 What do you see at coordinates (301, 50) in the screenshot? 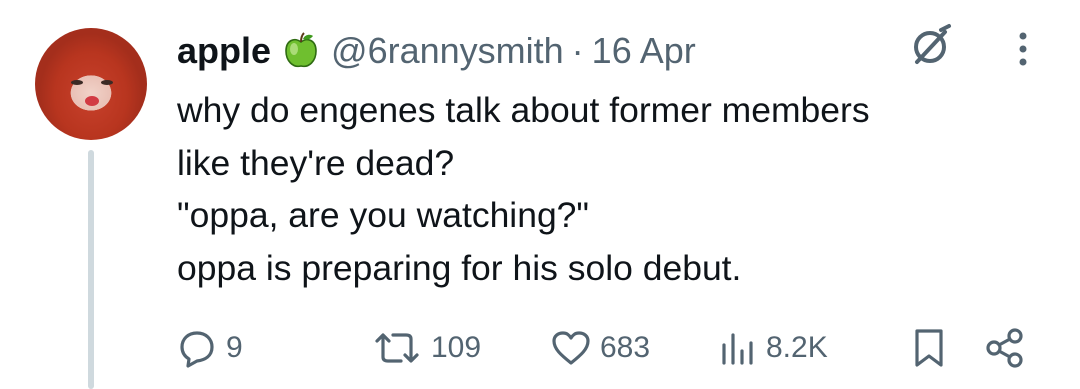
I see `green-apple-icon` at bounding box center [301, 50].